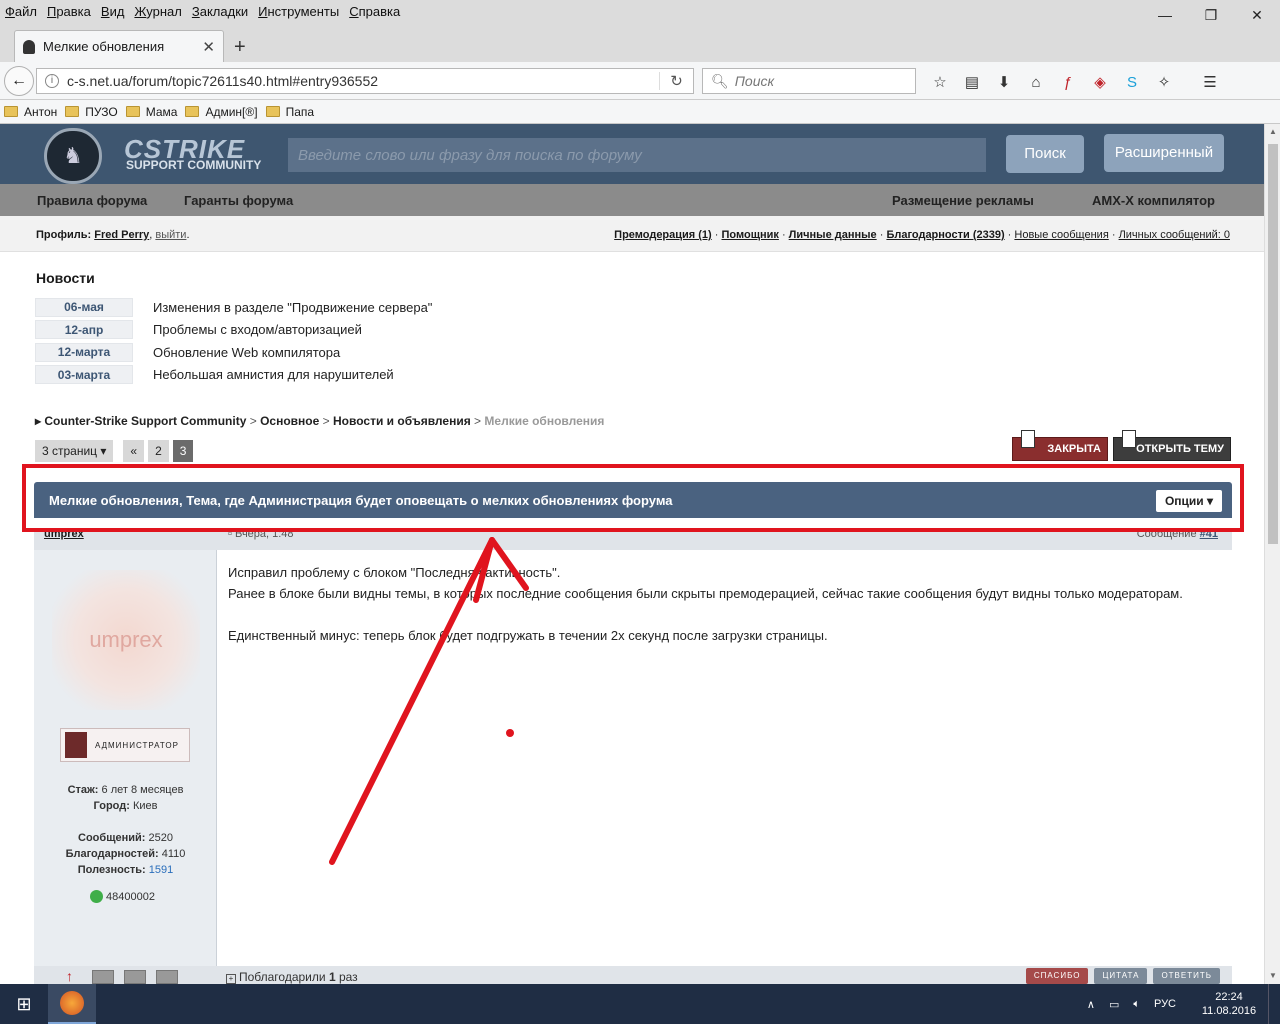 The image size is (1280, 1024). What do you see at coordinates (1132, 82) in the screenshot?
I see `skype-icon: S` at bounding box center [1132, 82].